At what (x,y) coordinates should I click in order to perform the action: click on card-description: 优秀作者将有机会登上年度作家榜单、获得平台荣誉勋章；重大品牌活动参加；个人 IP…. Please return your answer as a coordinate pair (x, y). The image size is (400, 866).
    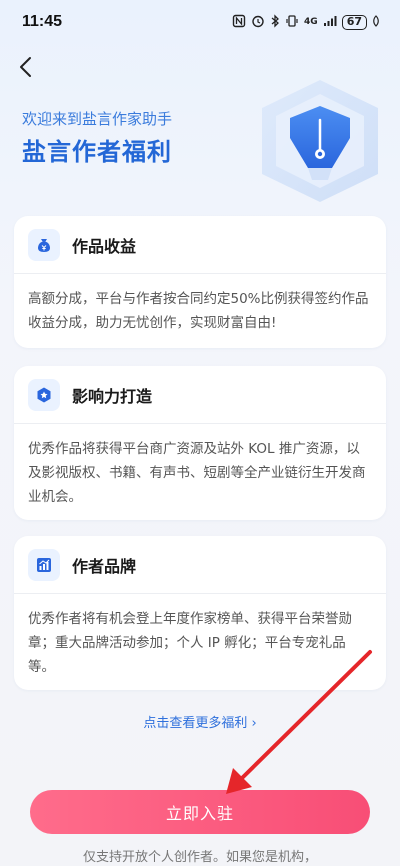
    Looking at the image, I should click on (190, 643).